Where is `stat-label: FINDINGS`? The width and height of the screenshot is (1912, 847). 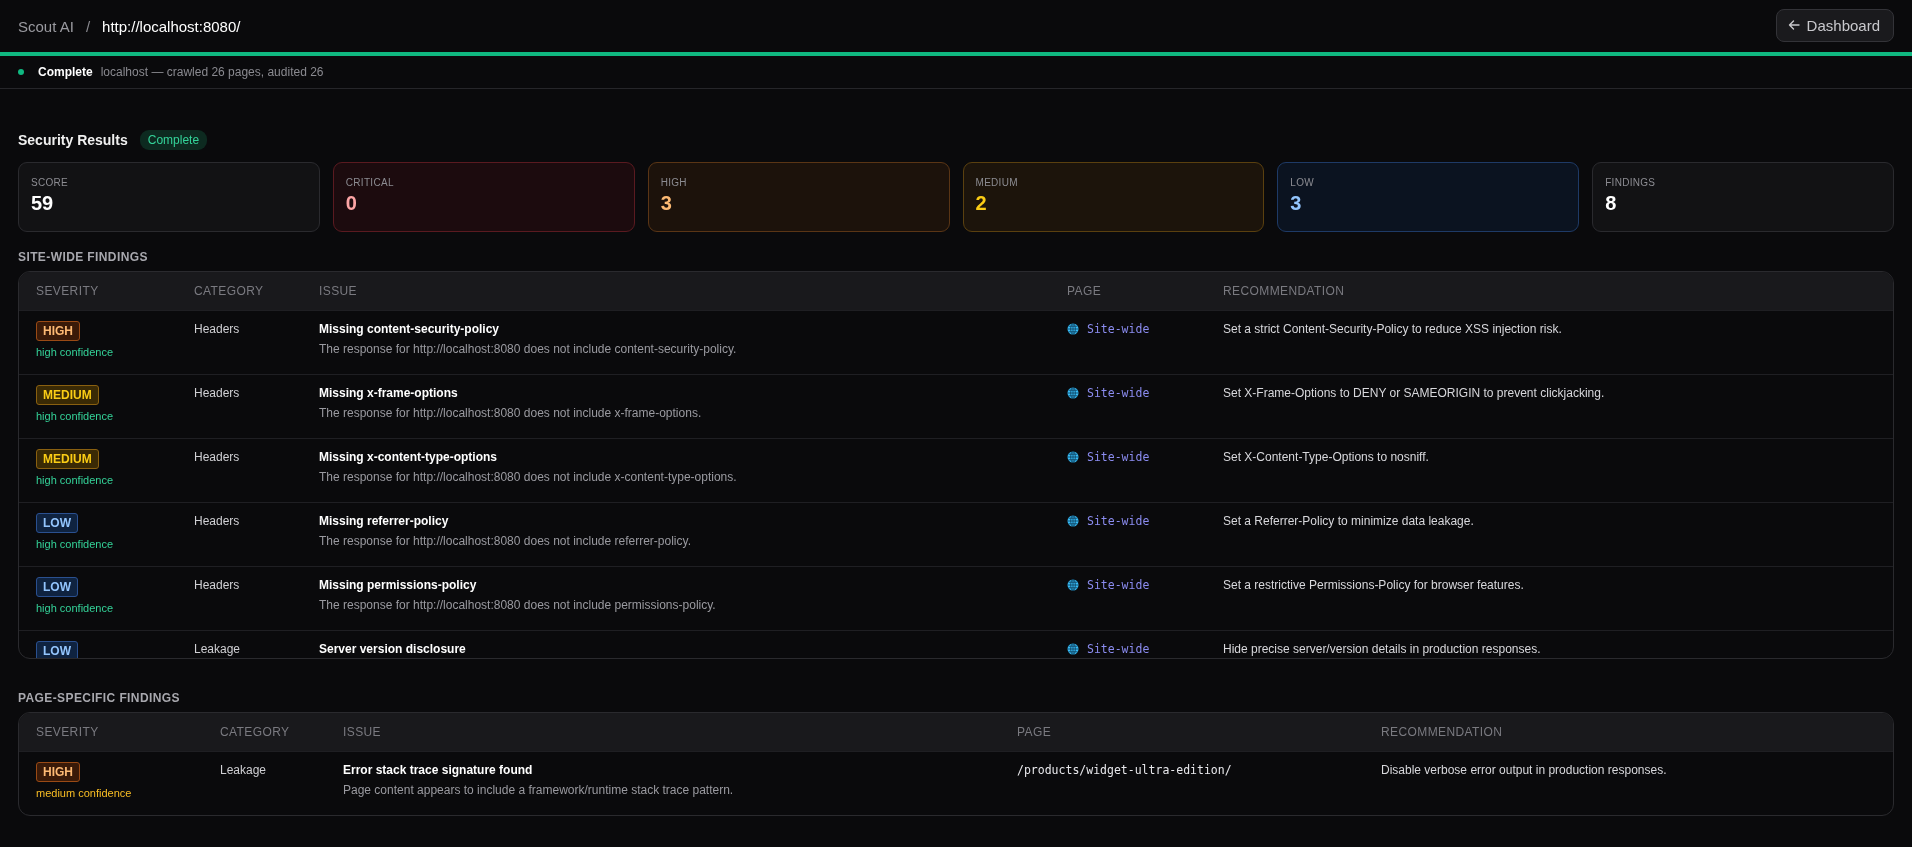 stat-label: FINDINGS is located at coordinates (1631, 182).